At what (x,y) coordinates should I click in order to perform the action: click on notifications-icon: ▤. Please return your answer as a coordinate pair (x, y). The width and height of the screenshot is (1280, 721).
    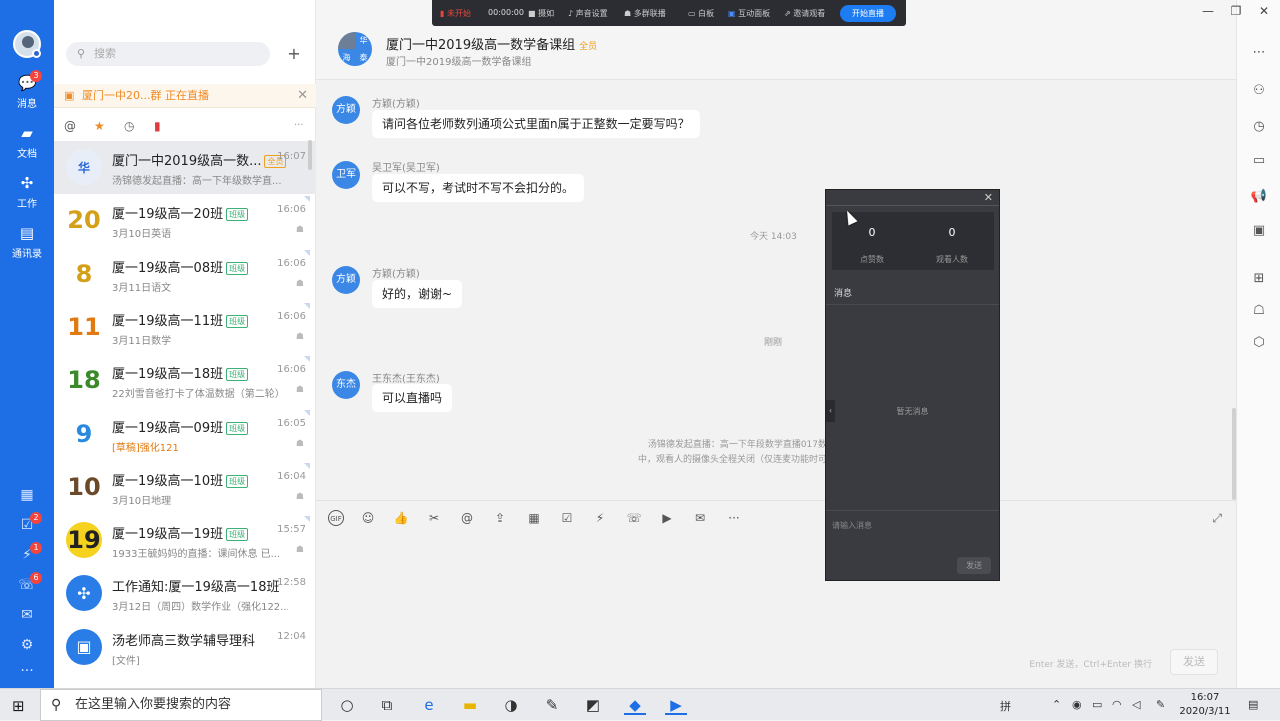
    Looking at the image, I should click on (1253, 704).